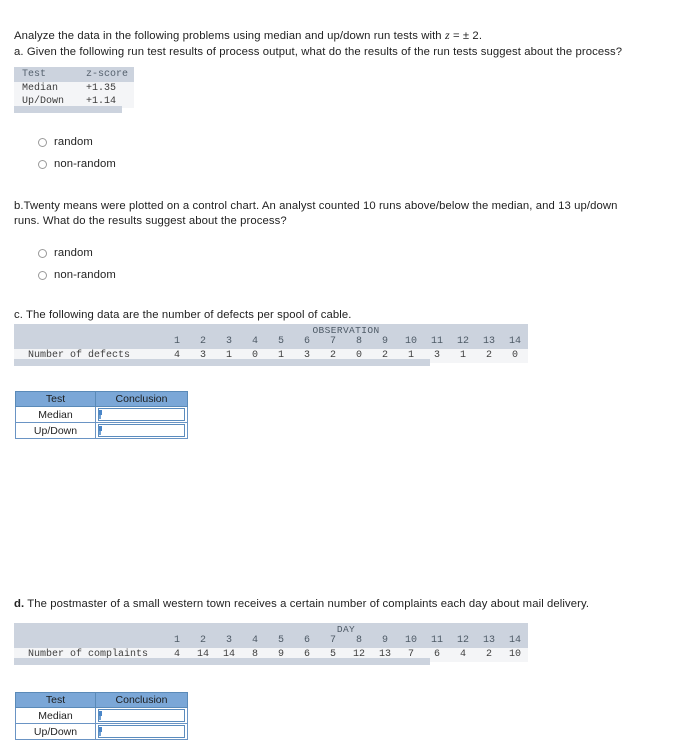  What do you see at coordinates (281, 641) in the screenshot?
I see `day-col-5: 5` at bounding box center [281, 641].